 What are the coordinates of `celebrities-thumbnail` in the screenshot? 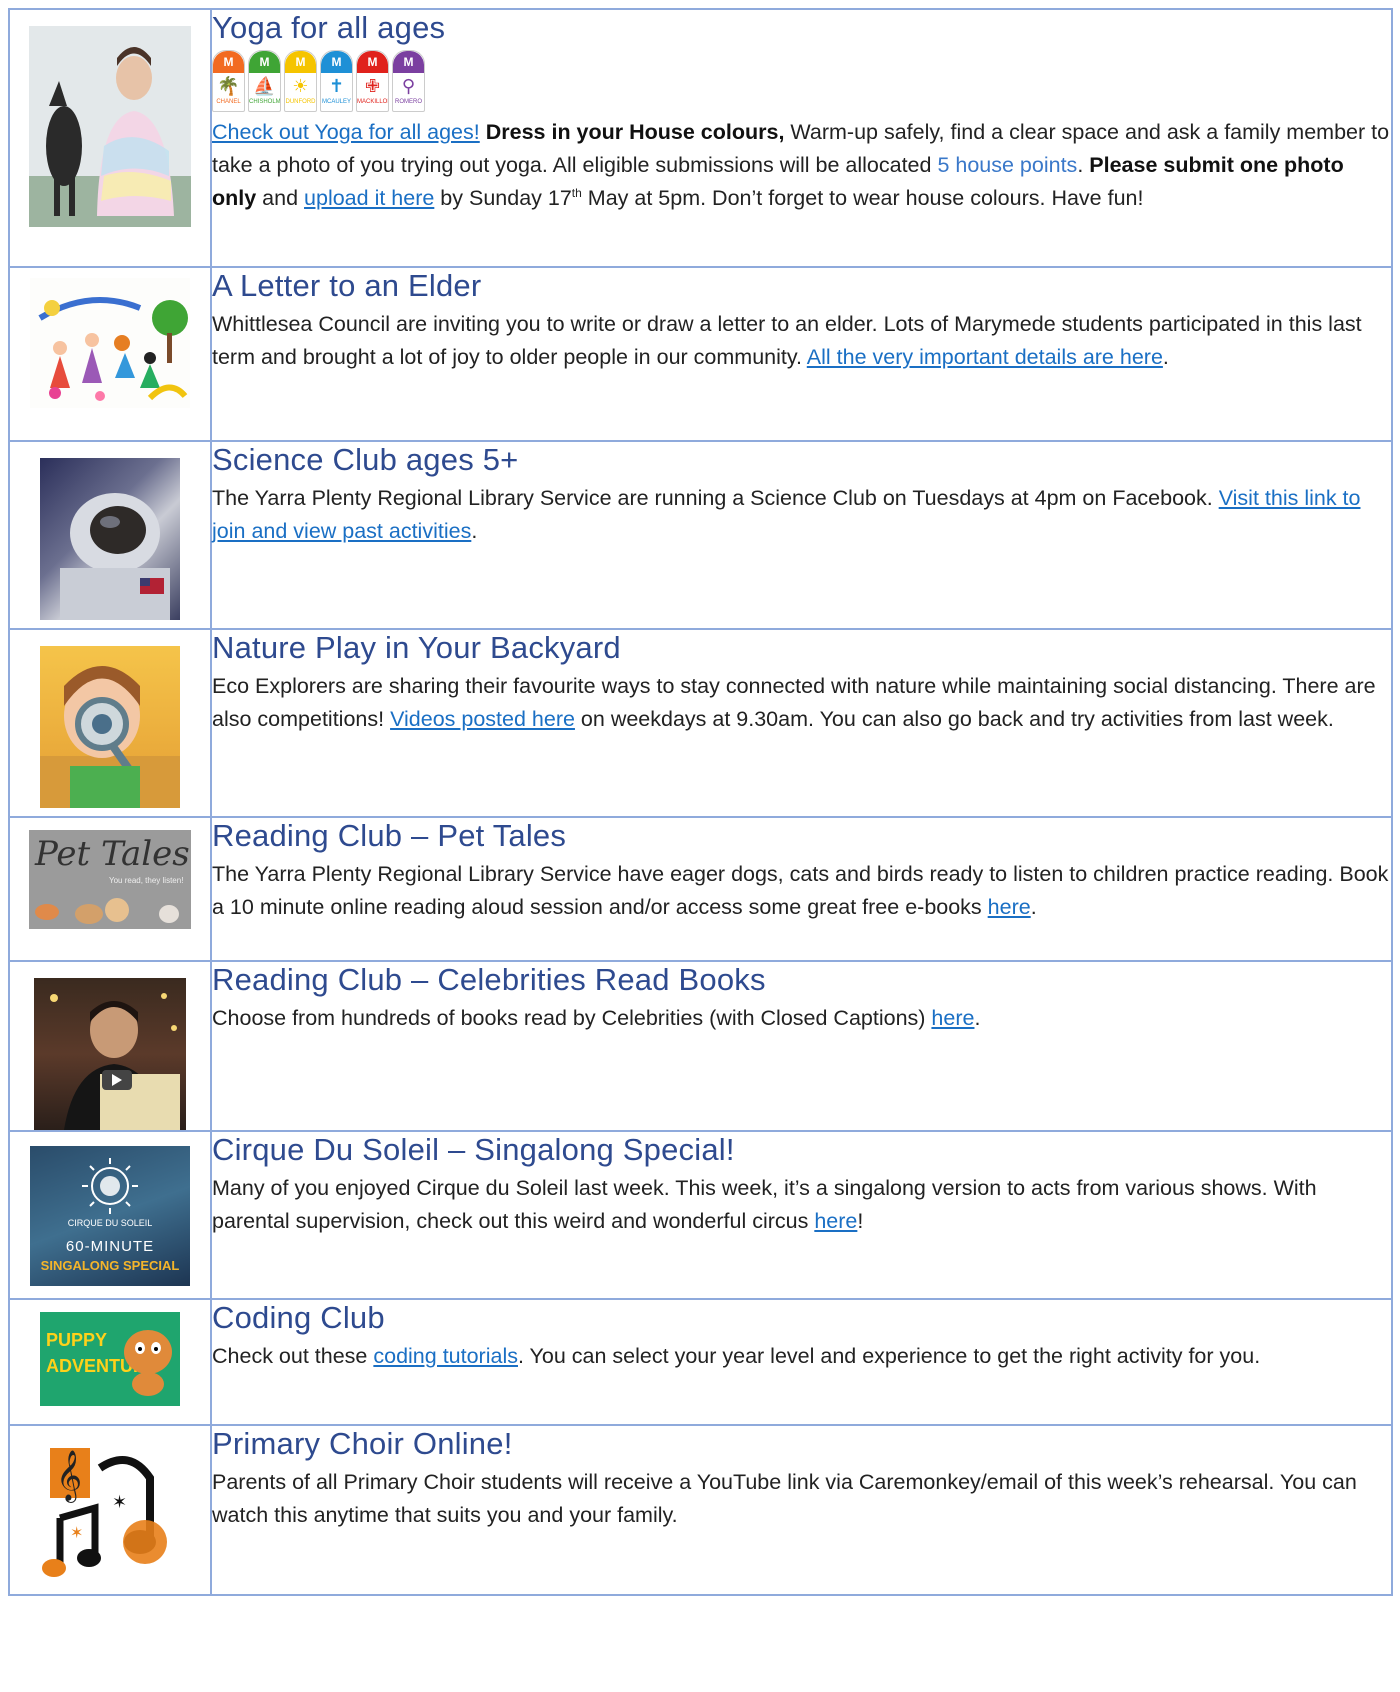 It's located at (110, 1054).